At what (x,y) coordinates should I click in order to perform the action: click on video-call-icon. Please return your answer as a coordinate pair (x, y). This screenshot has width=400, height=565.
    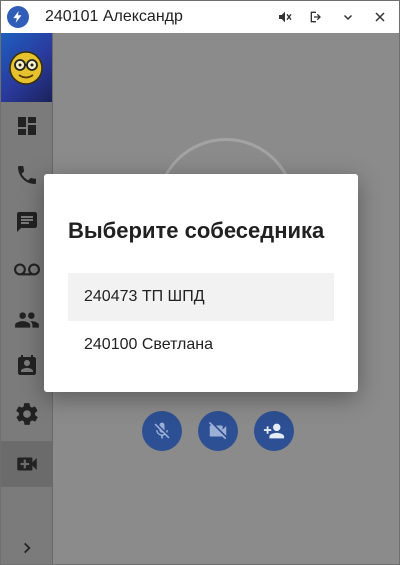
    Looking at the image, I should click on (26, 464).